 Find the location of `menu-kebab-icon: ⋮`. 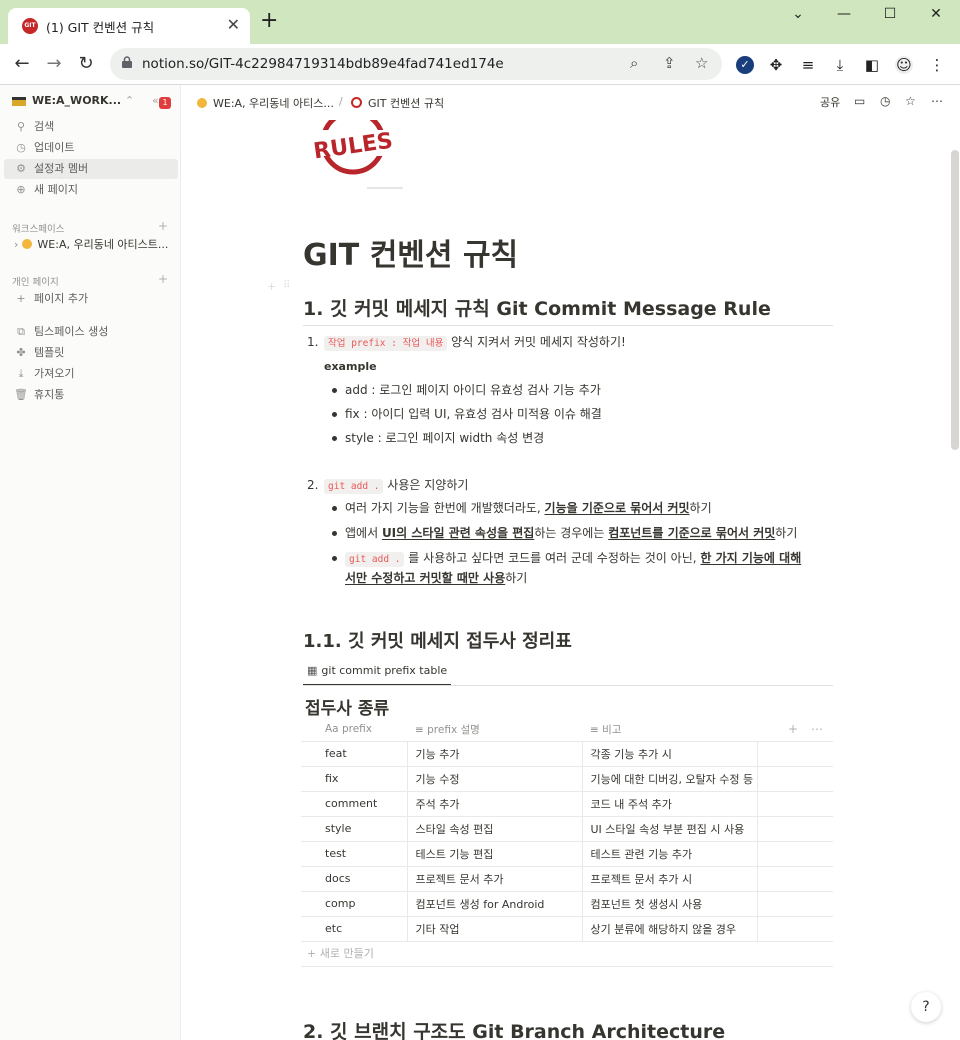

menu-kebab-icon: ⋮ is located at coordinates (937, 65).